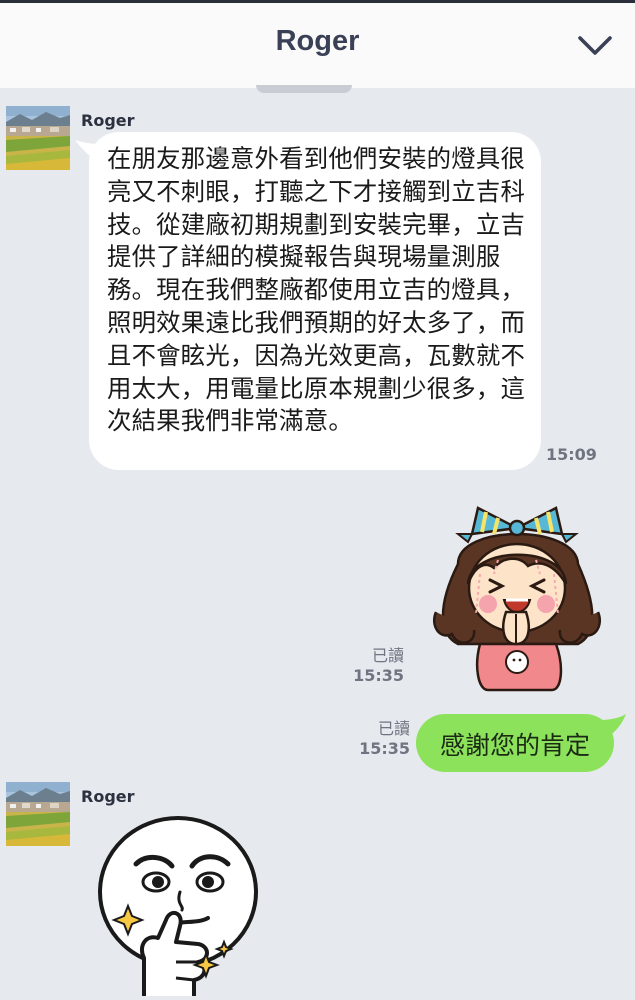  What do you see at coordinates (595, 46) in the screenshot?
I see `chevron-down-icon` at bounding box center [595, 46].